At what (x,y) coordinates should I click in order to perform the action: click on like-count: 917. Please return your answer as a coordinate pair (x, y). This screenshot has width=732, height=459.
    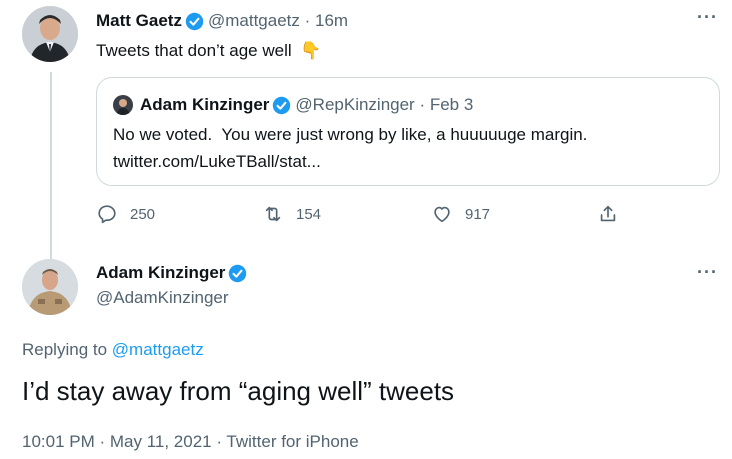
    Looking at the image, I should click on (478, 214).